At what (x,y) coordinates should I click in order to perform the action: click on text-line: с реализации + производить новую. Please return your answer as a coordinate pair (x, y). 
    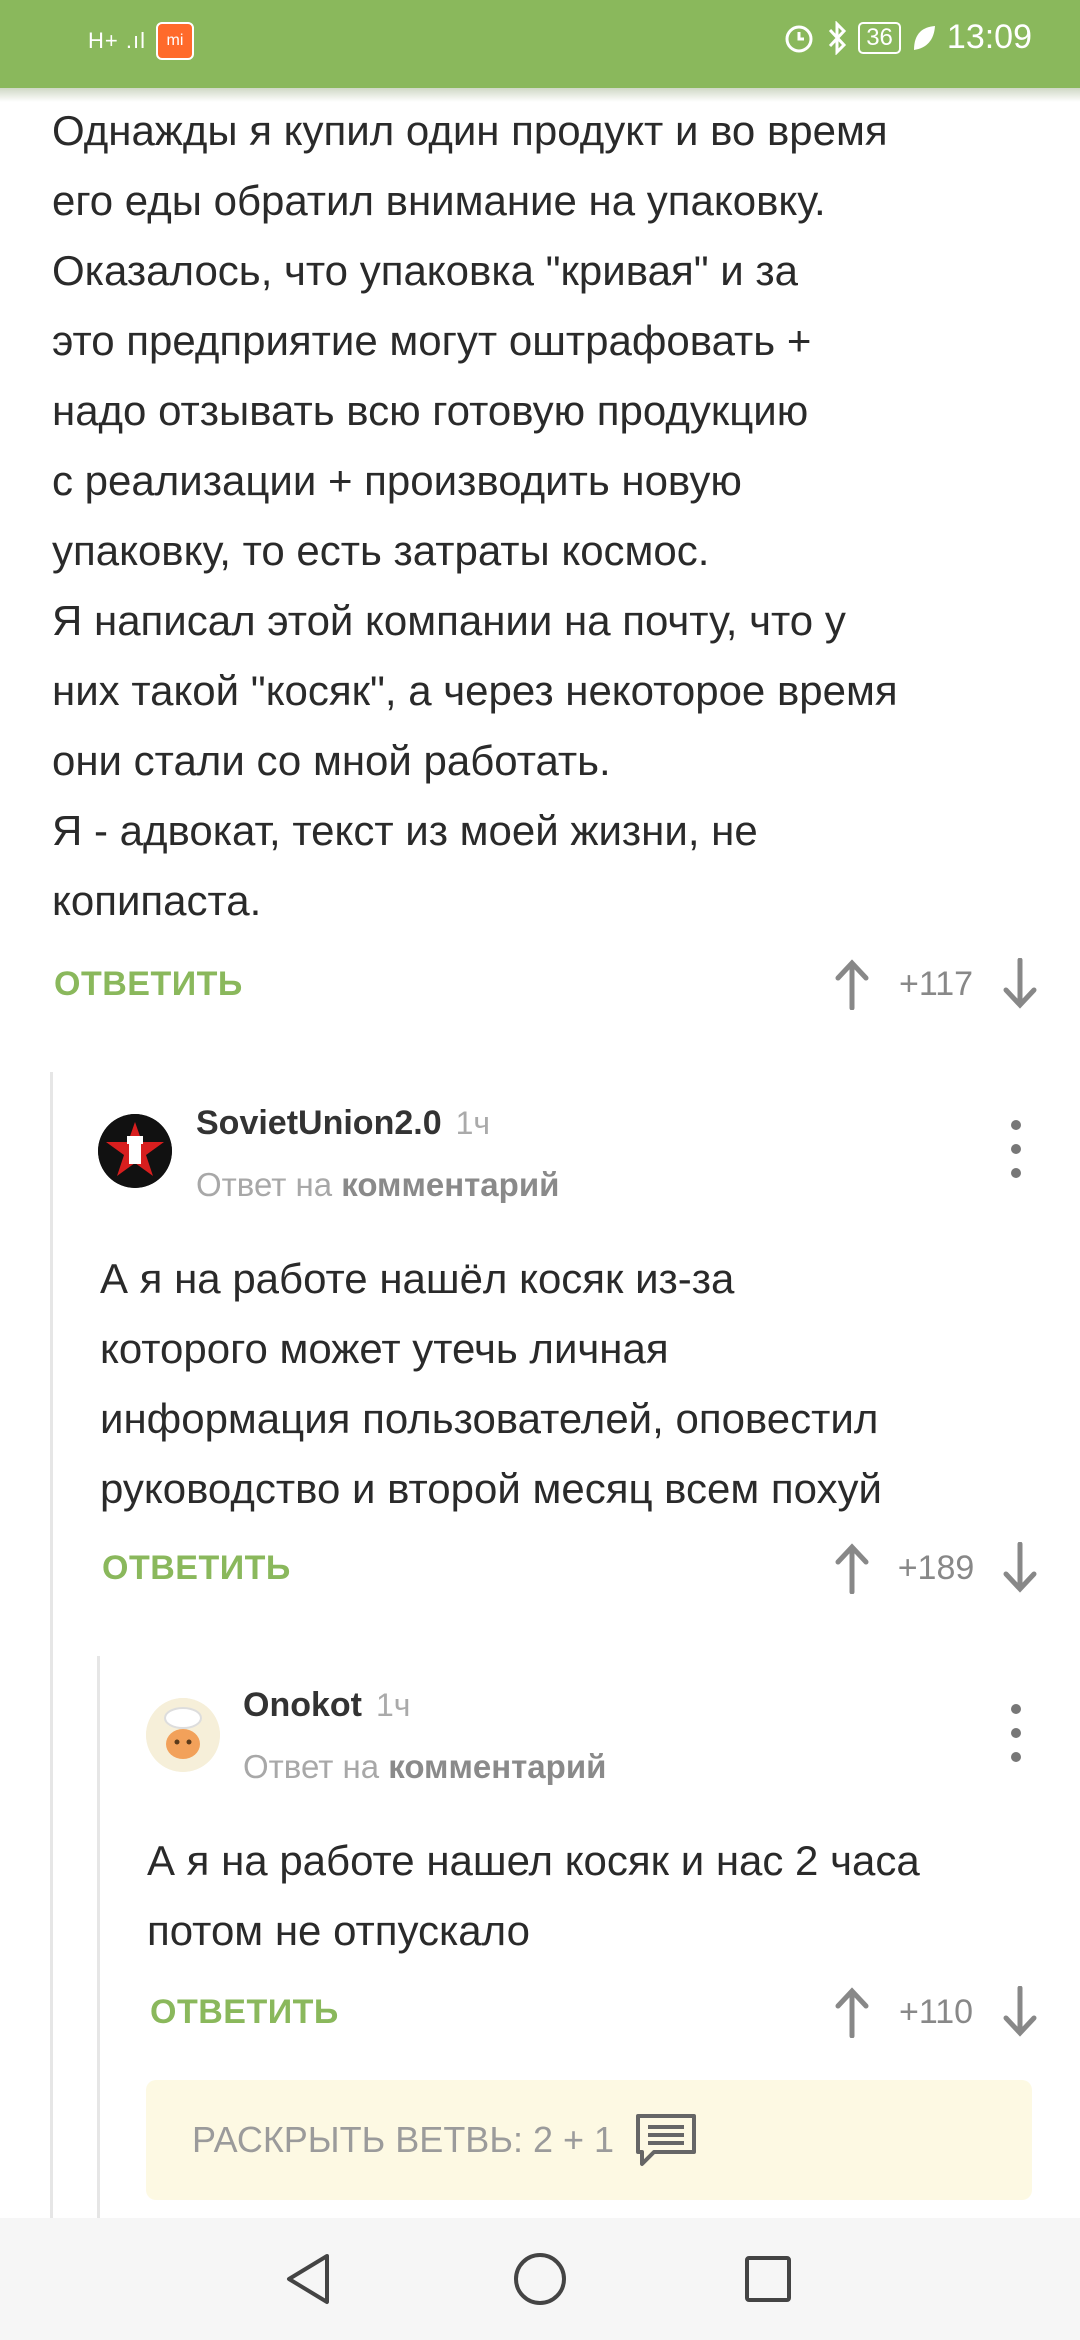
    Looking at the image, I should click on (397, 480).